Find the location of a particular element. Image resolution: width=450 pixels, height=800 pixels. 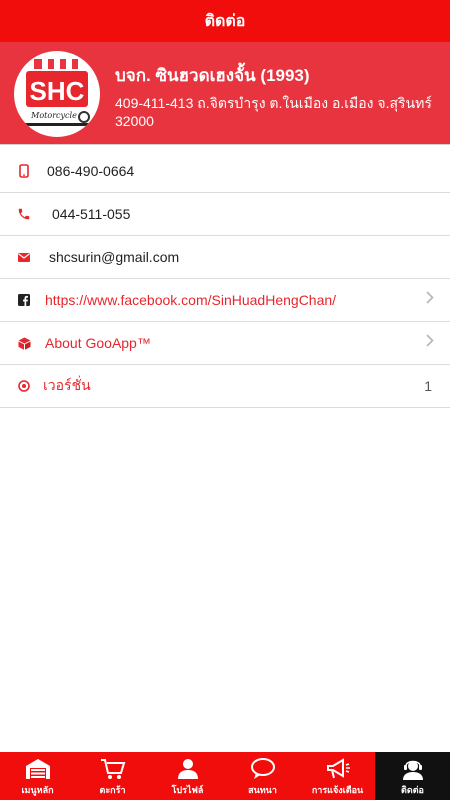

tab-contact-label: ติดต่อ is located at coordinates (412, 790).